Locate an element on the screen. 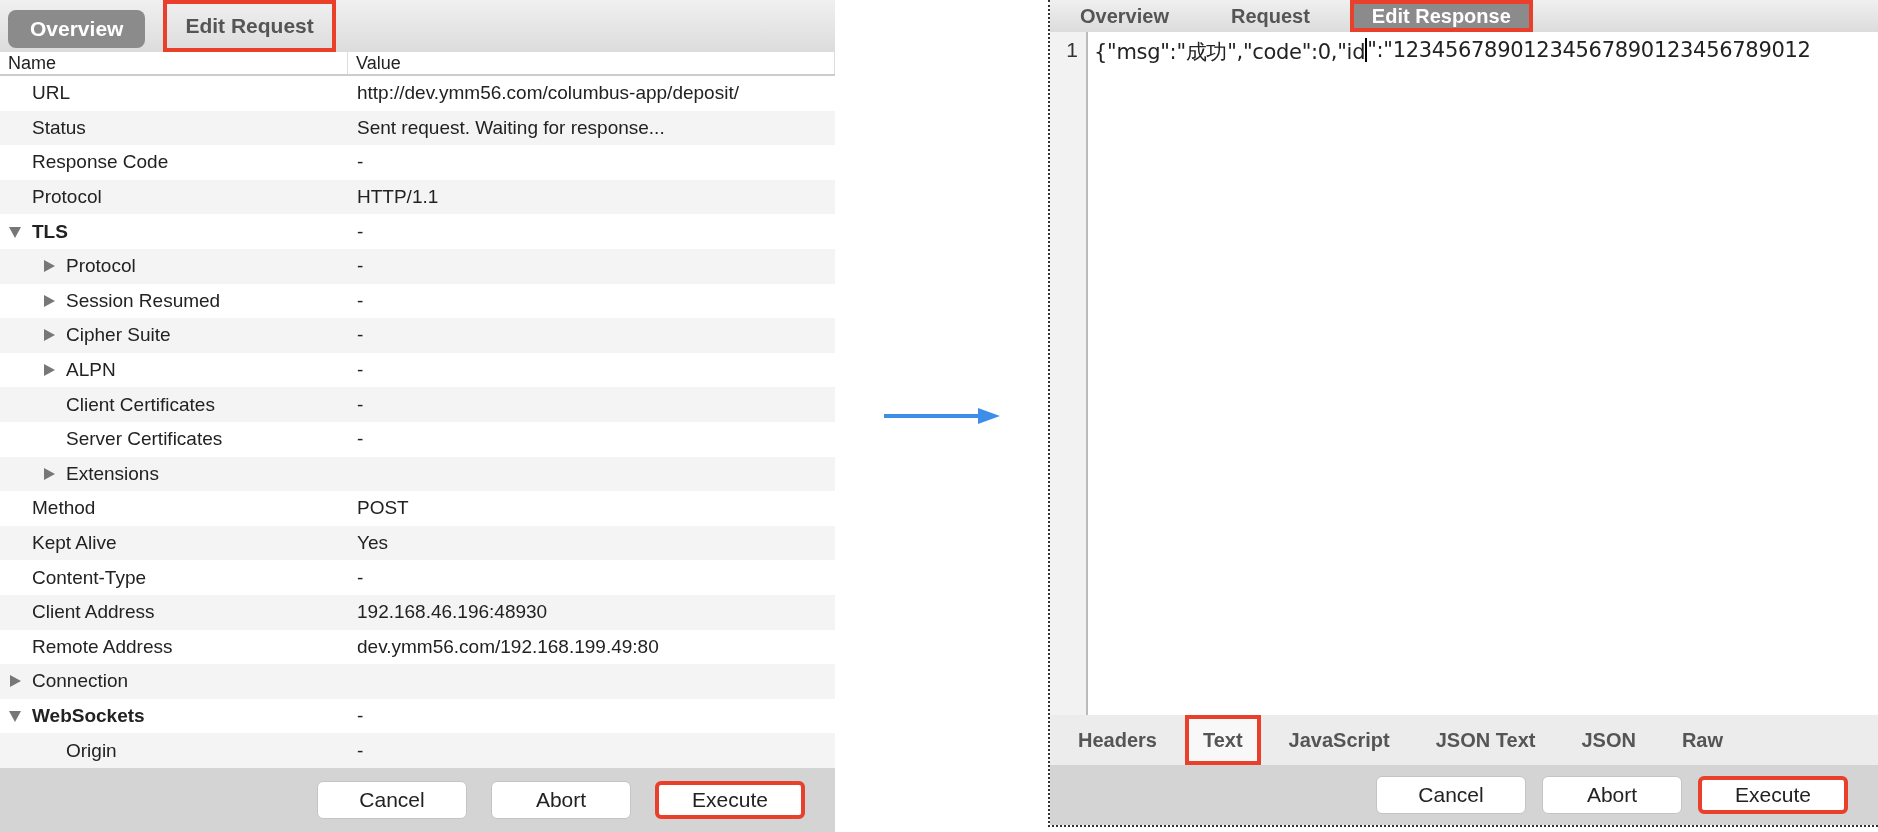 Image resolution: width=1878 pixels, height=832 pixels. property-value: dev.ymm56.com/192.168.199.49:80 is located at coordinates (508, 646).